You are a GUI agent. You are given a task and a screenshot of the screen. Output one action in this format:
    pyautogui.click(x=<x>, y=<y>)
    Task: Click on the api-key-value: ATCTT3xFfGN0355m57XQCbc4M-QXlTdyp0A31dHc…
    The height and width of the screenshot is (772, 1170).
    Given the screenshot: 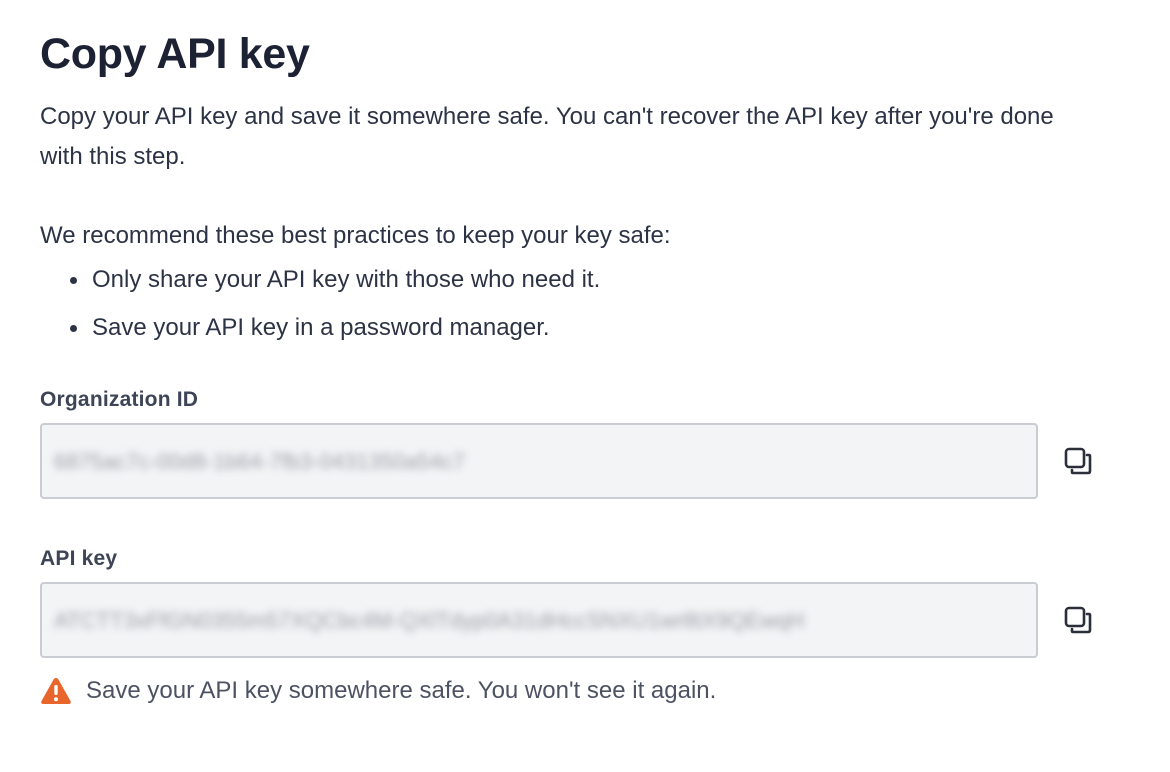 What is the action you would take?
    pyautogui.click(x=429, y=620)
    